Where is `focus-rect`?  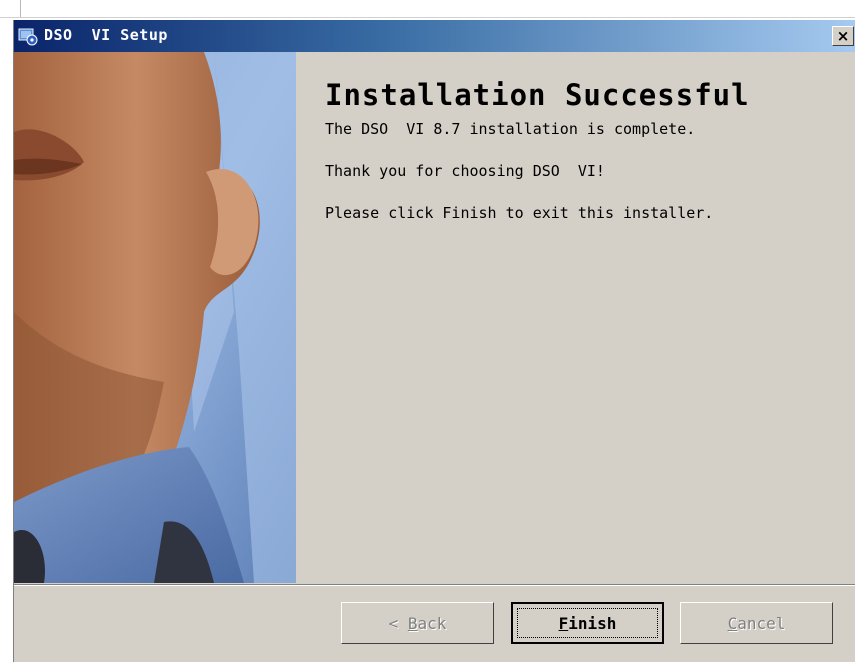
focus-rect is located at coordinates (587, 623).